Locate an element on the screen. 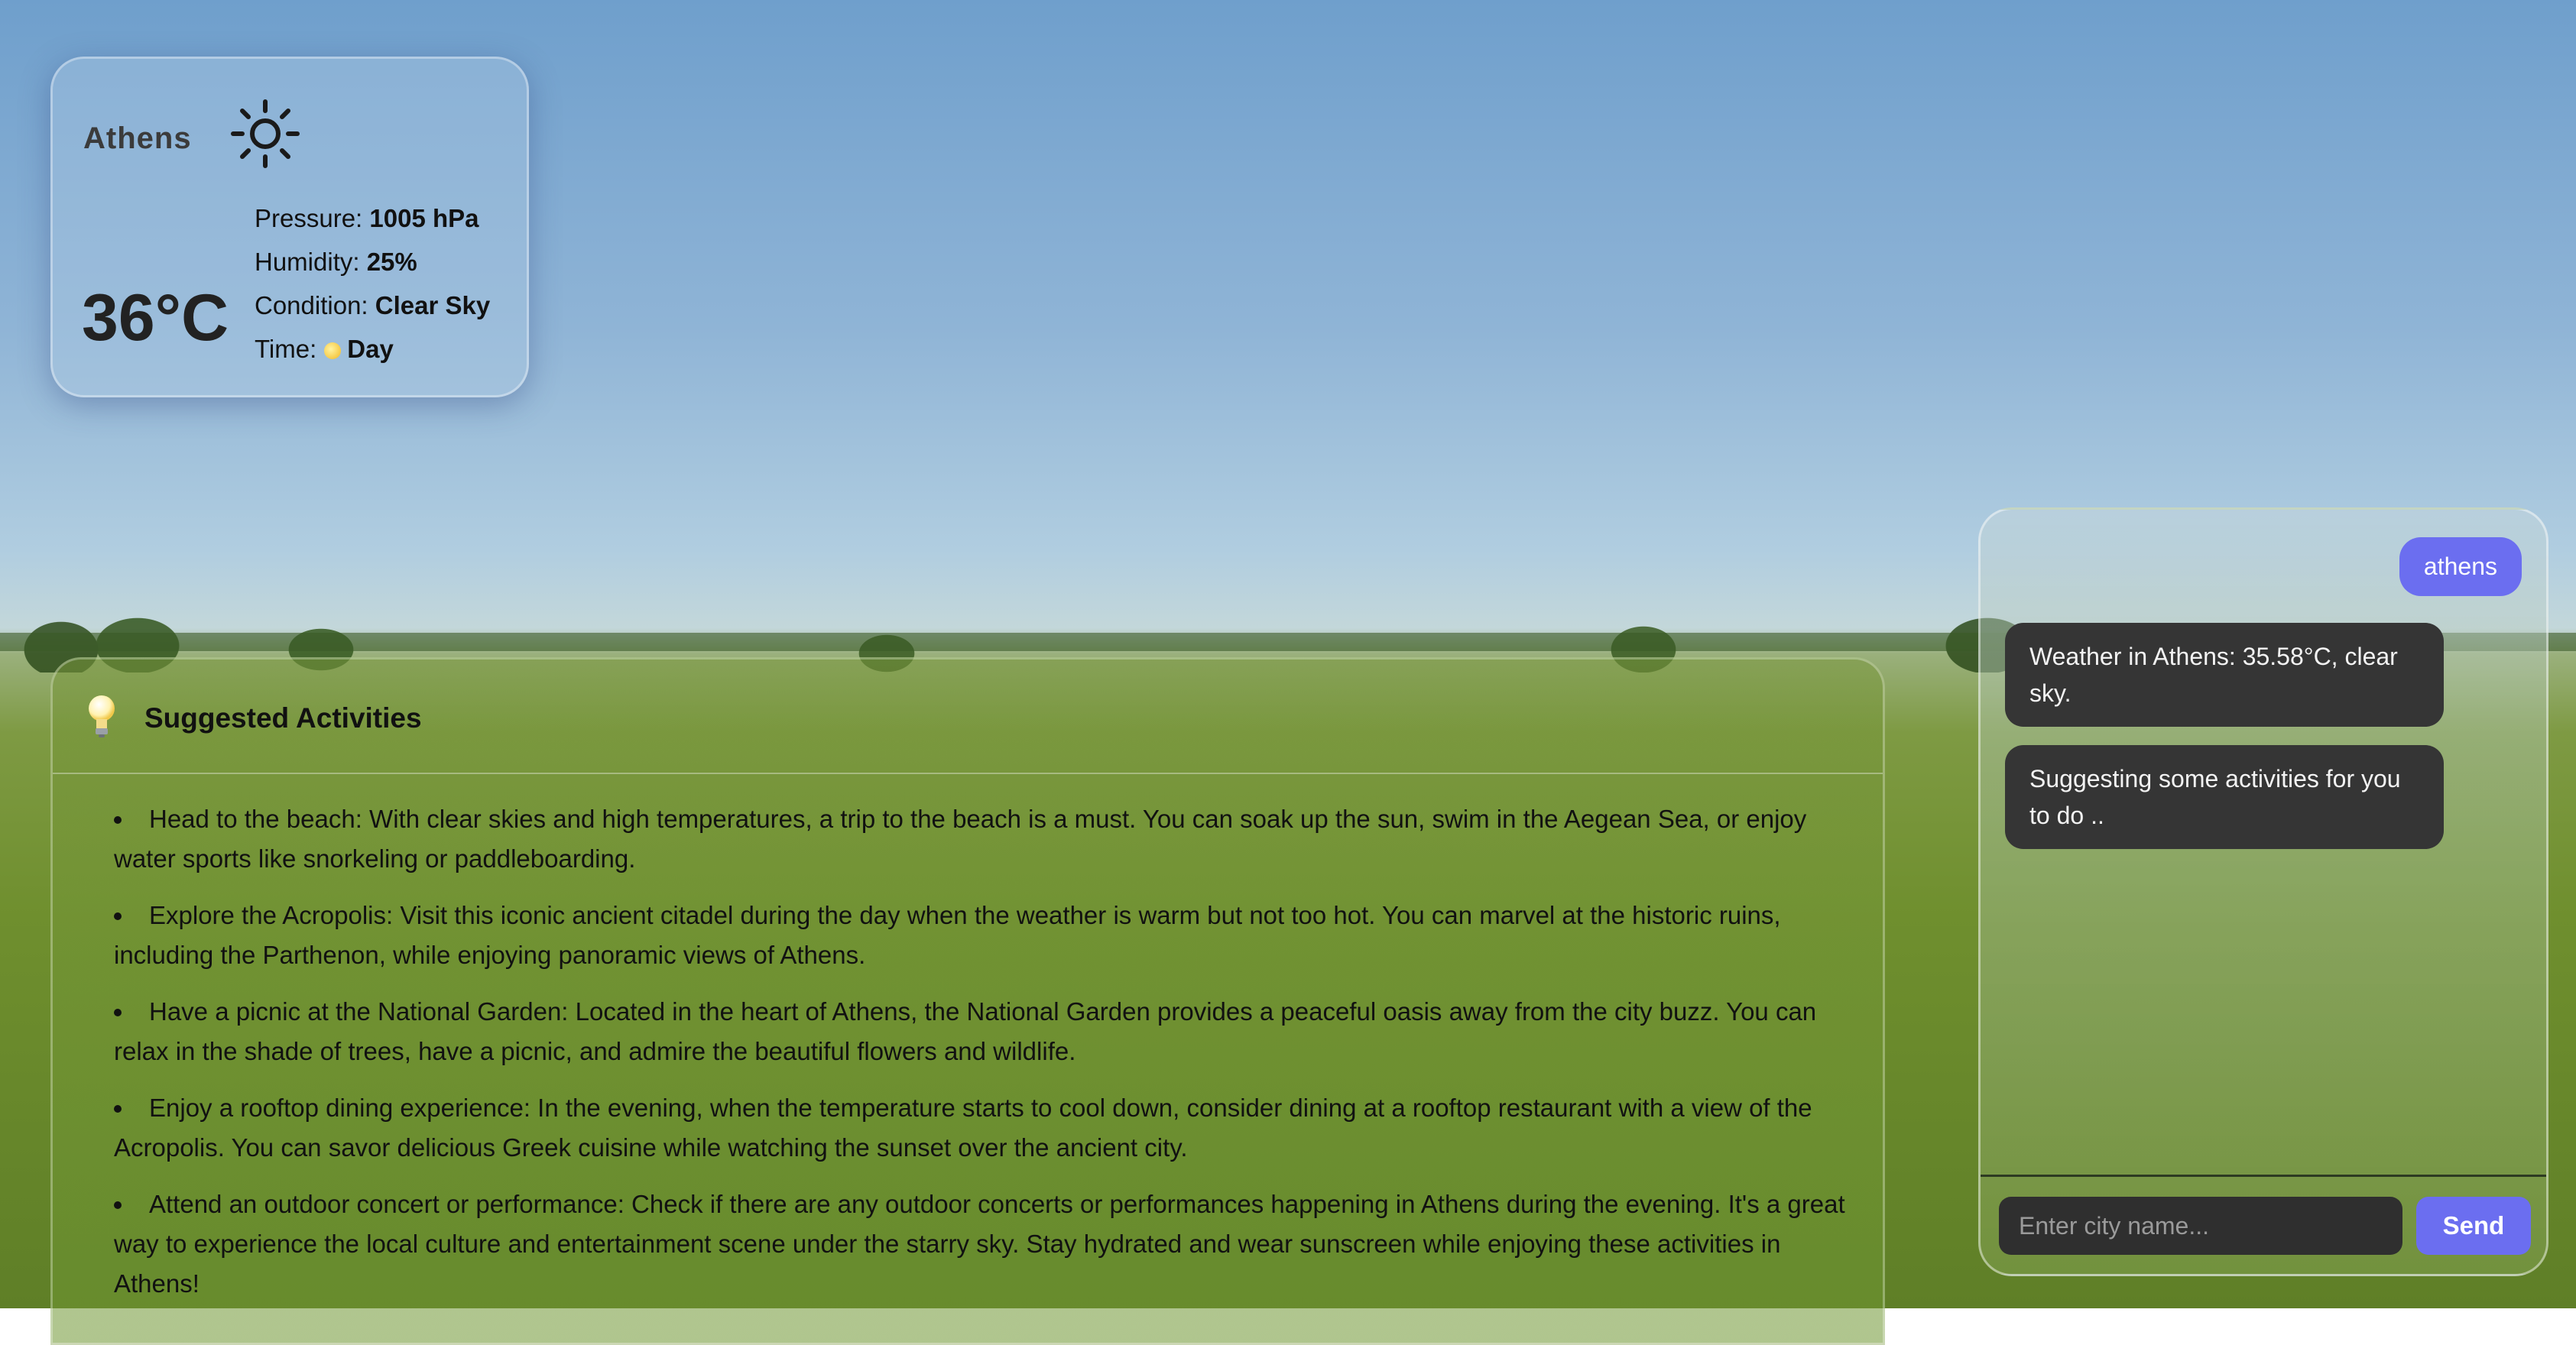 The width and height of the screenshot is (2576, 1345). condition-row: Condition: Clear Sky is located at coordinates (372, 305).